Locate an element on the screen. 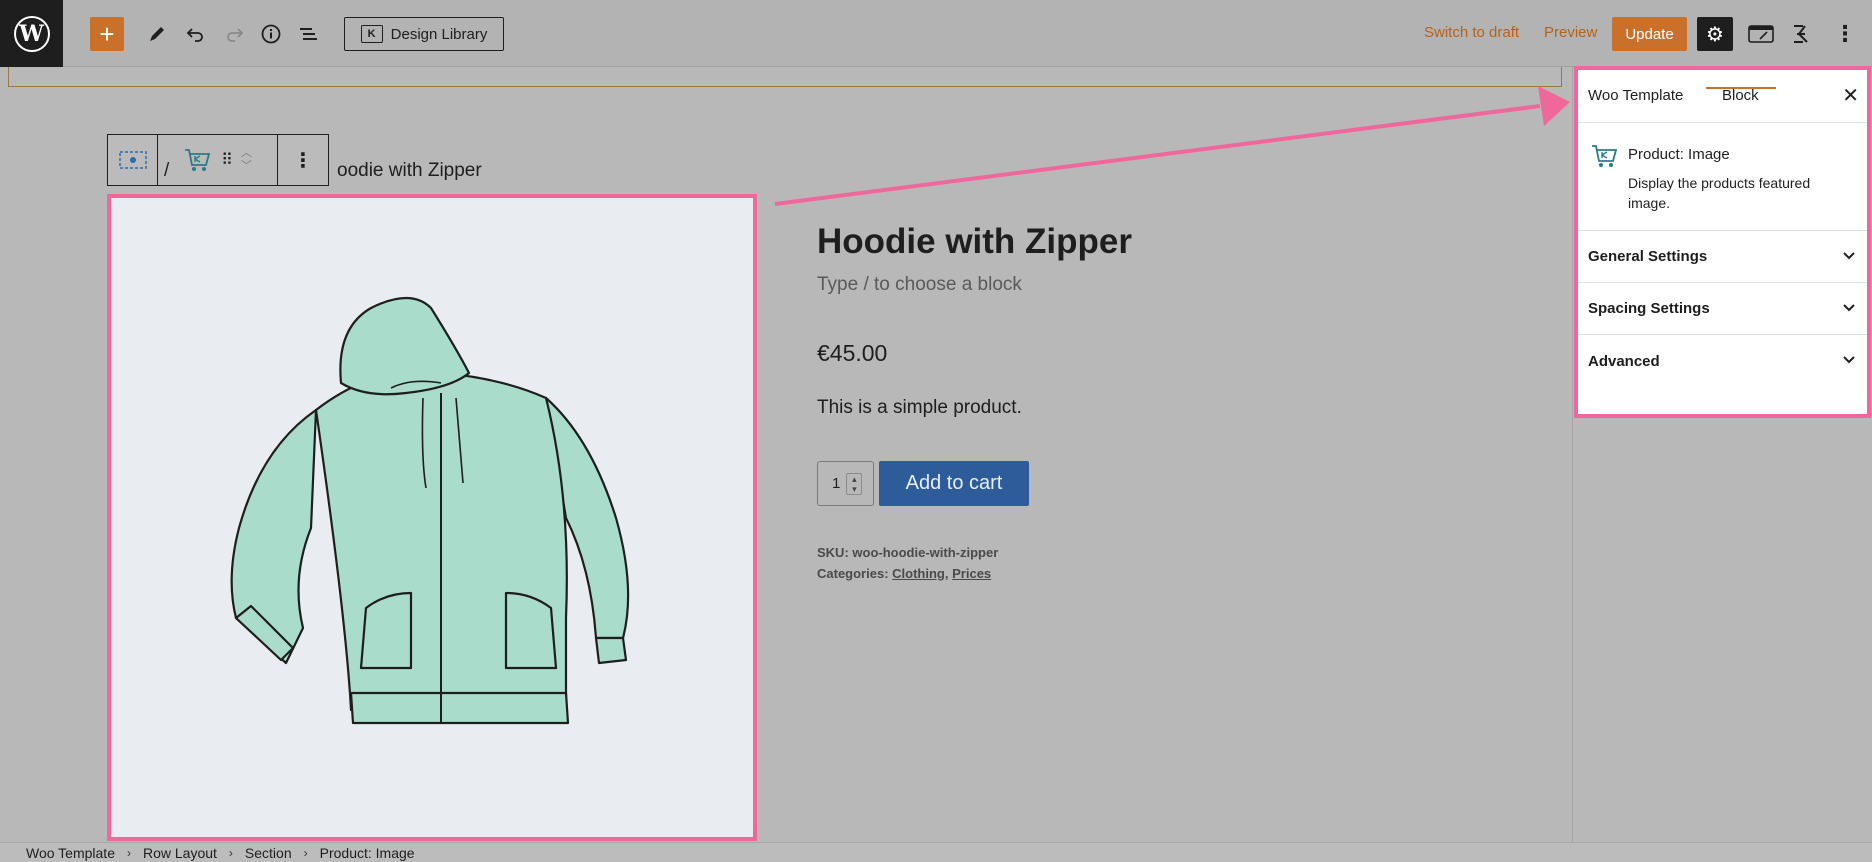  panel-spacing-settings: Spacing Settings is located at coordinates (1722, 309).